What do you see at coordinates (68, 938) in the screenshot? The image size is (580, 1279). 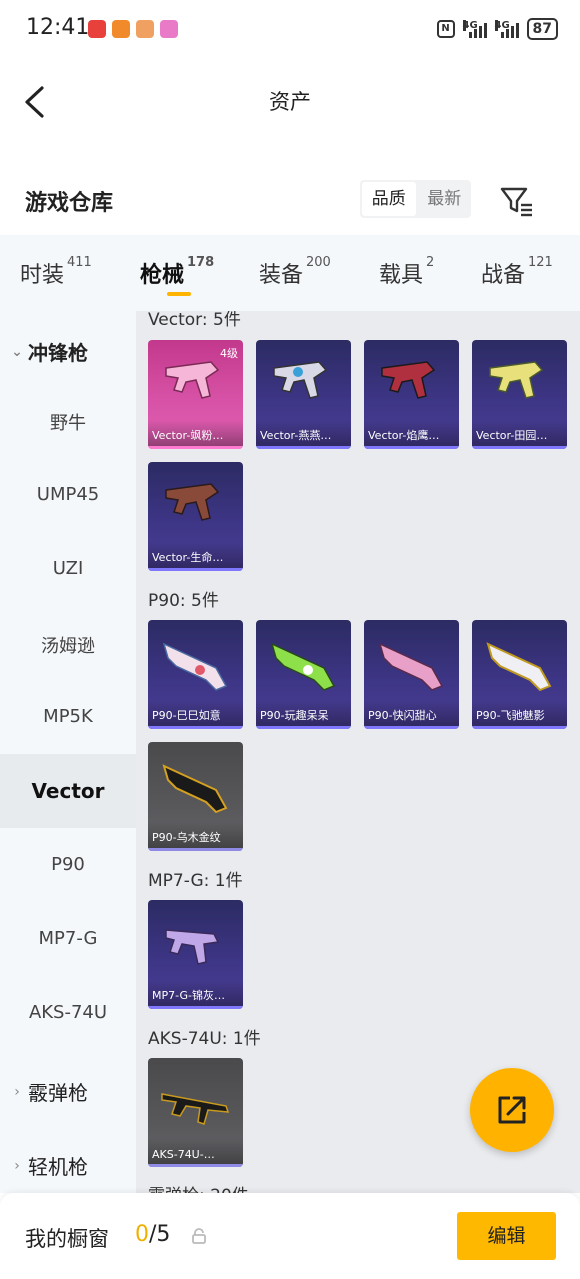 I see `sidebar-item-mp7g: MP7-G` at bounding box center [68, 938].